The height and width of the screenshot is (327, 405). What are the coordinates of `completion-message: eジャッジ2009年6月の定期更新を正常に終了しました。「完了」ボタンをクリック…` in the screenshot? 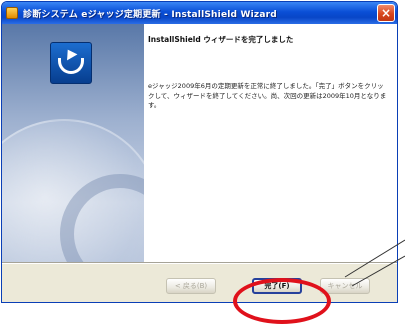 It's located at (267, 95).